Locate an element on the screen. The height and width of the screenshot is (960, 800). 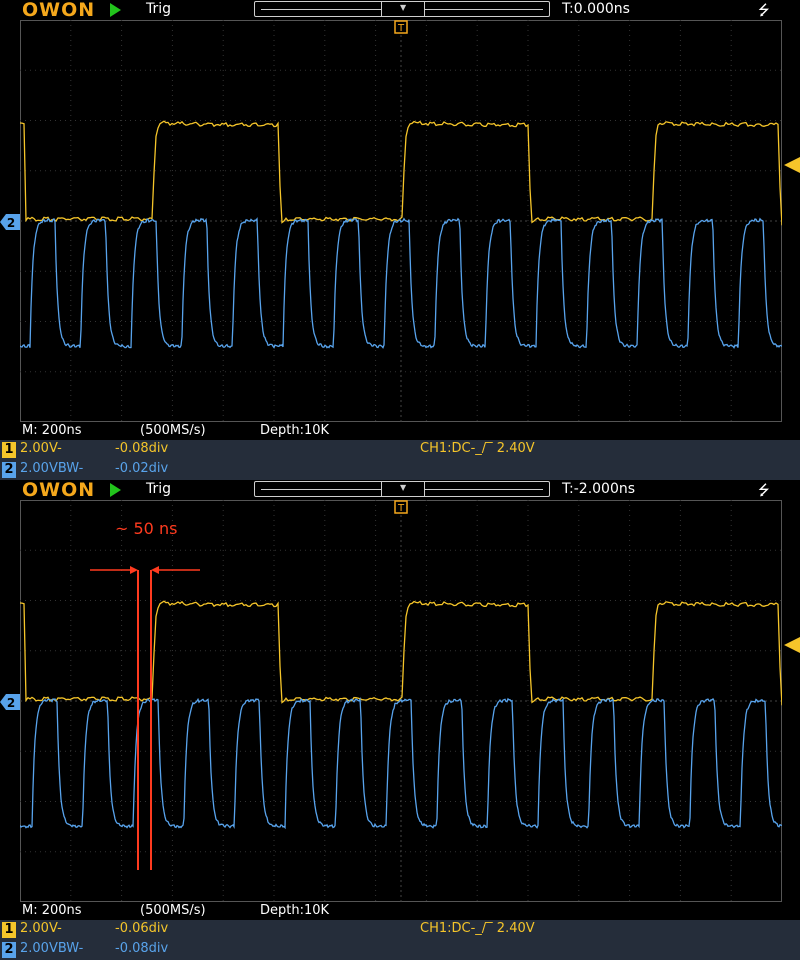
ch2-offset: -0.02div is located at coordinates (142, 468).